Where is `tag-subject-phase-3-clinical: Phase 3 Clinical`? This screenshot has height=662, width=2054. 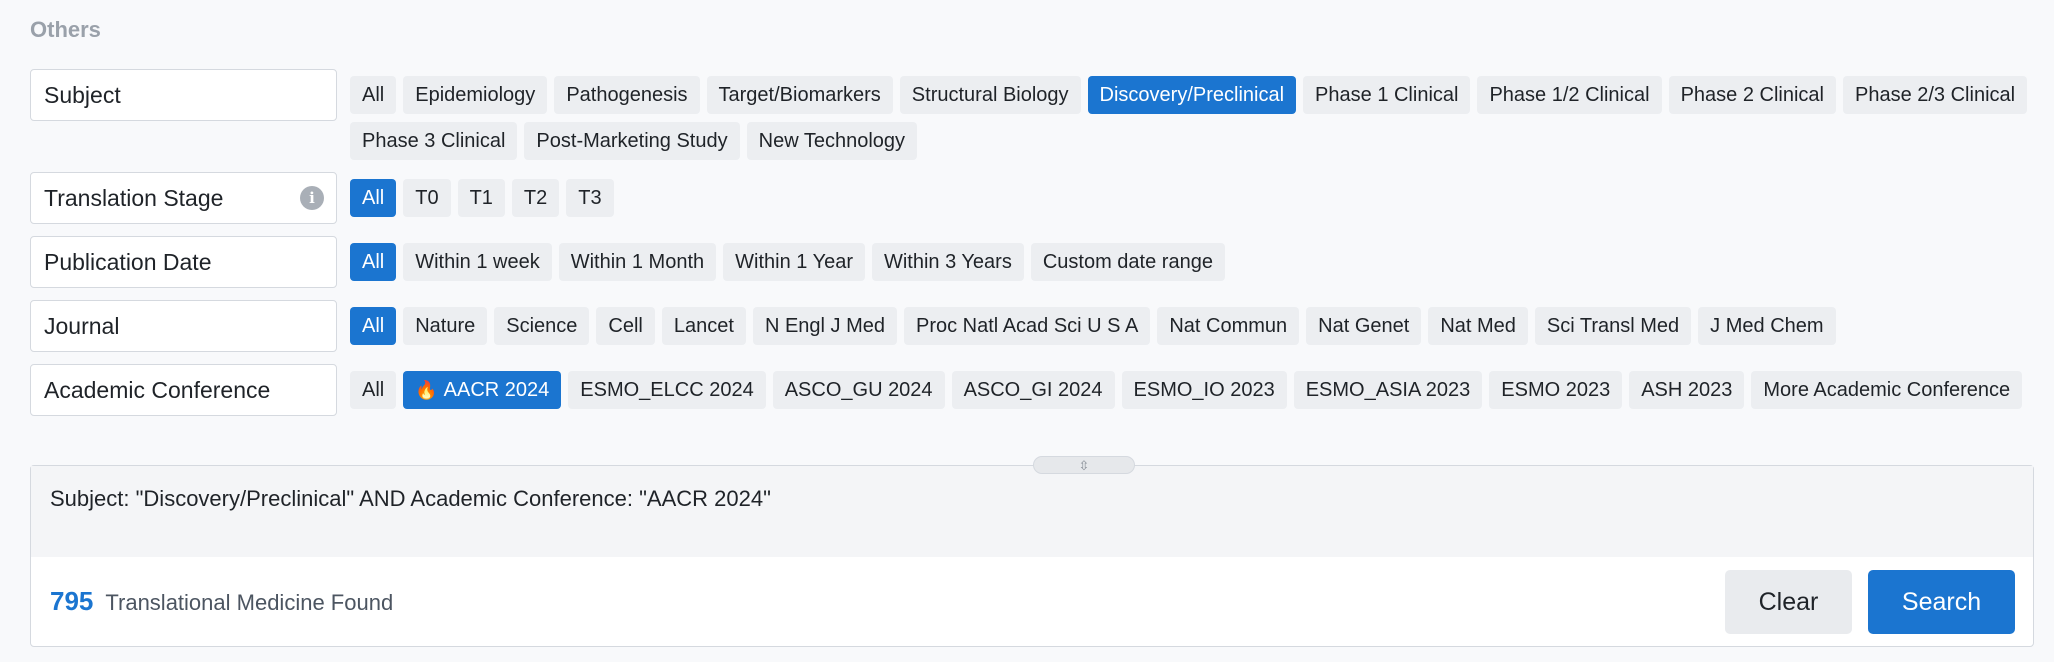
tag-subject-phase-3-clinical: Phase 3 Clinical is located at coordinates (433, 141).